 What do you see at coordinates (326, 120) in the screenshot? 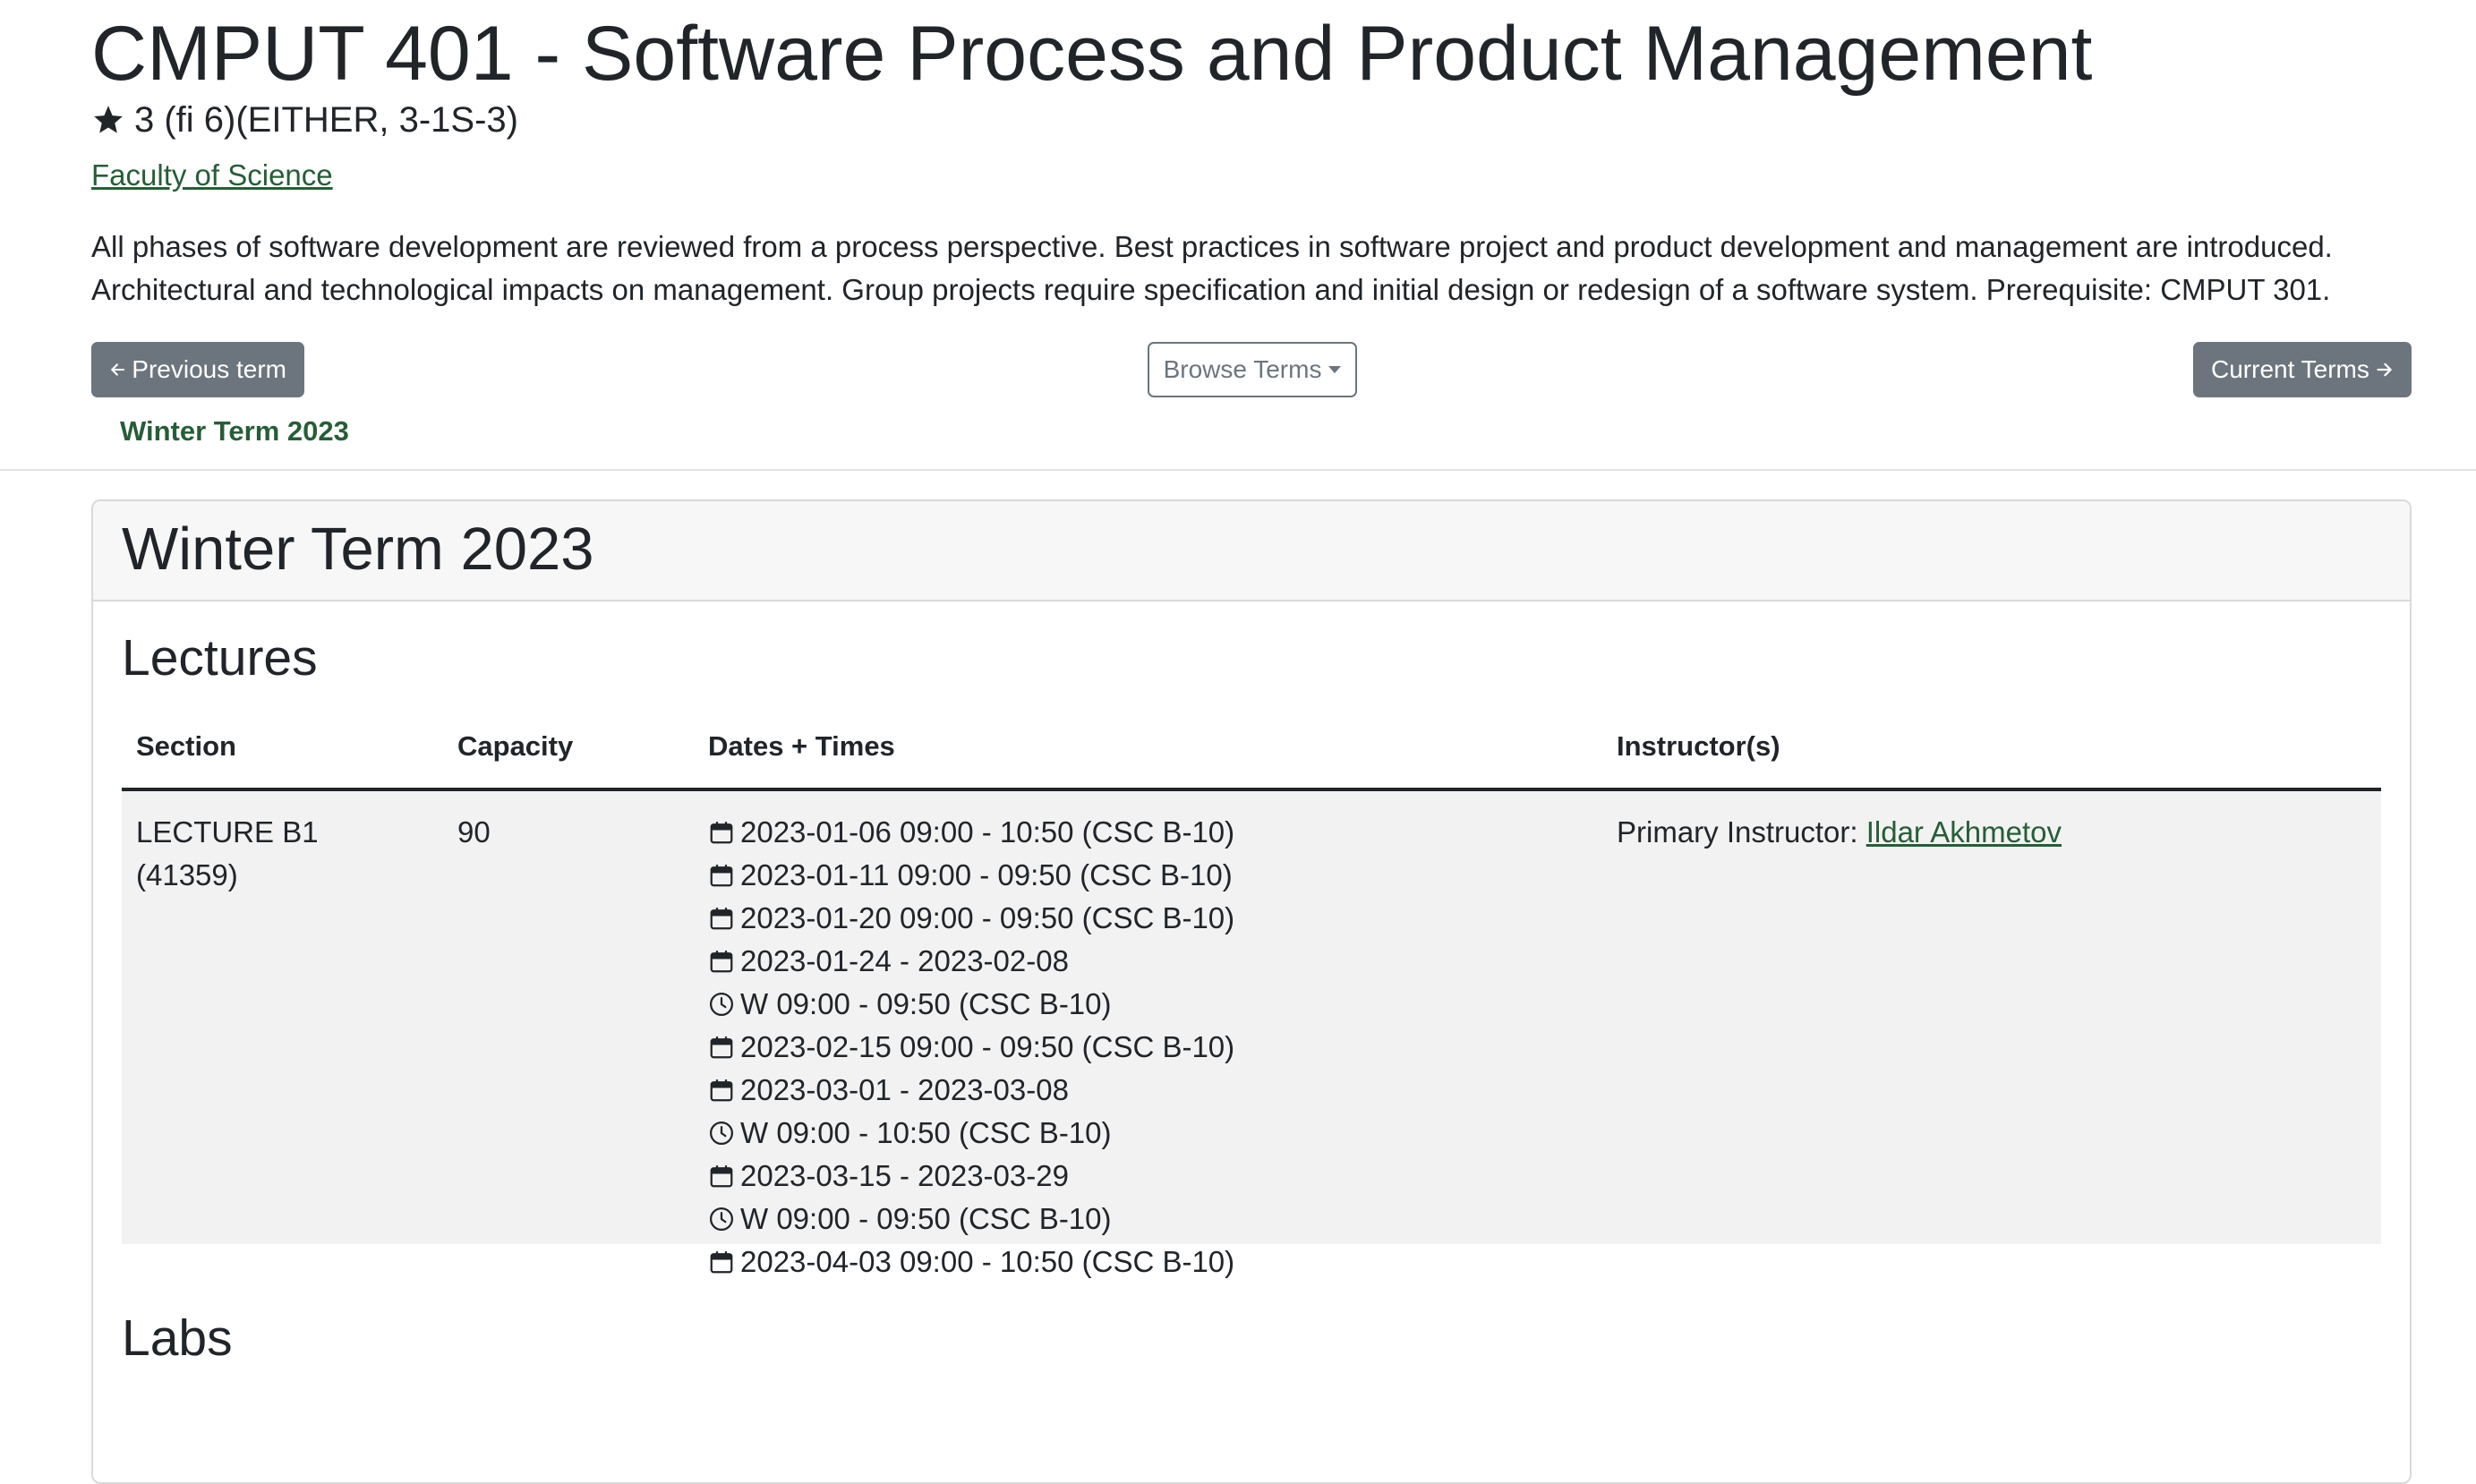
I see `credits-text: 3 (fi 6)(EITHER, 3-1S-3)` at bounding box center [326, 120].